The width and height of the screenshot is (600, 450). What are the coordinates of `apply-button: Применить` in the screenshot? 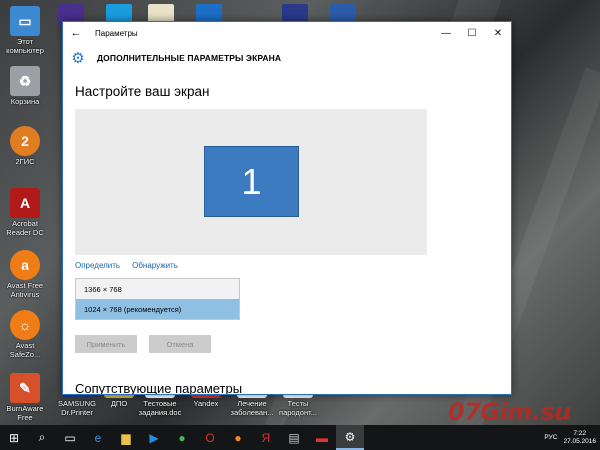 It's located at (106, 344).